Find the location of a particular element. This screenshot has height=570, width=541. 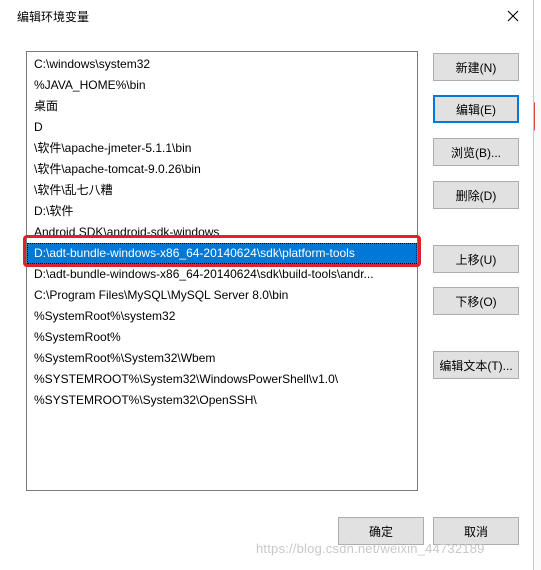

background-window-right is located at coordinates (537, 305).